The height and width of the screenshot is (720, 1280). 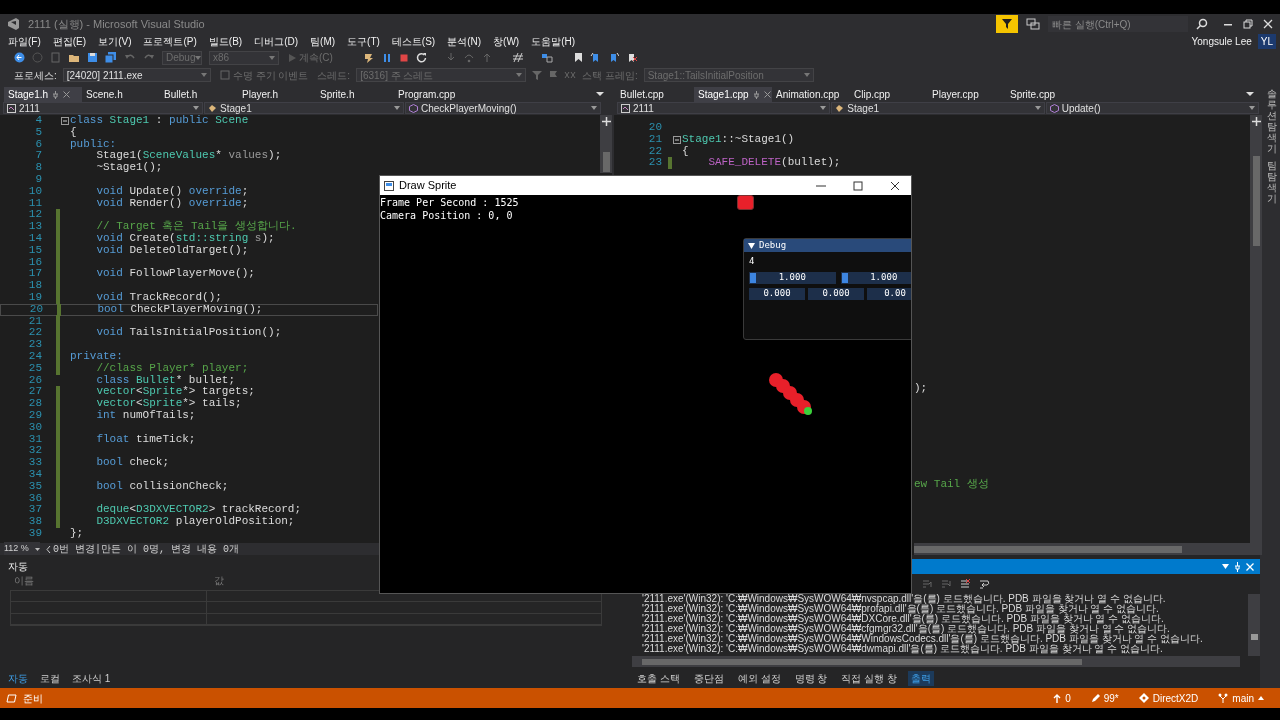 What do you see at coordinates (1045, 94) in the screenshot?
I see `editor-tab: Sprite.cpp` at bounding box center [1045, 94].